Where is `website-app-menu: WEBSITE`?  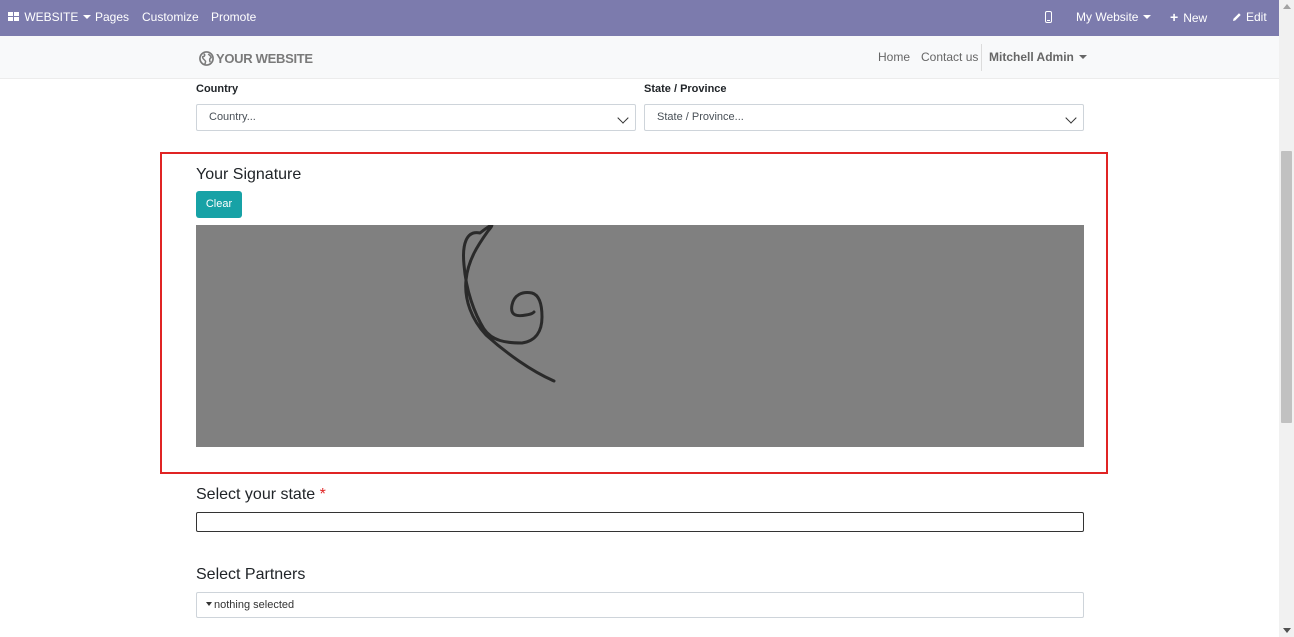
website-app-menu: WEBSITE is located at coordinates (50, 18).